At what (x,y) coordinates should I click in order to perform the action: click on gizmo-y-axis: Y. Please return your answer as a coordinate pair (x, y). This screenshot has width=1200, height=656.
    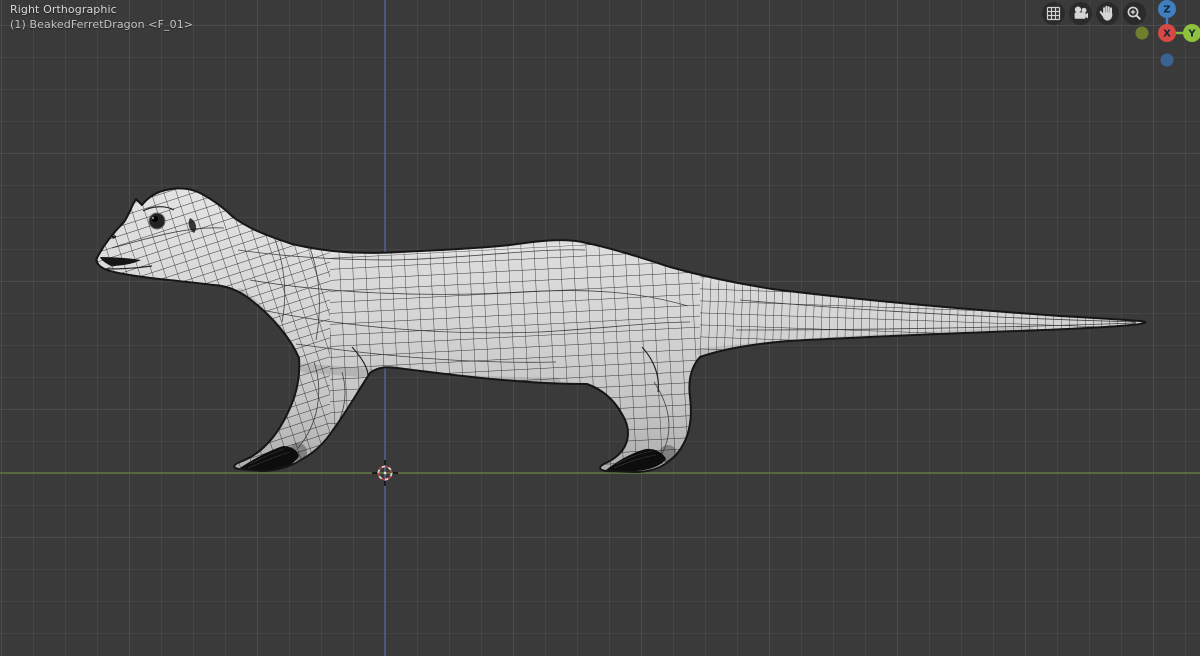
    Looking at the image, I should click on (1191, 33).